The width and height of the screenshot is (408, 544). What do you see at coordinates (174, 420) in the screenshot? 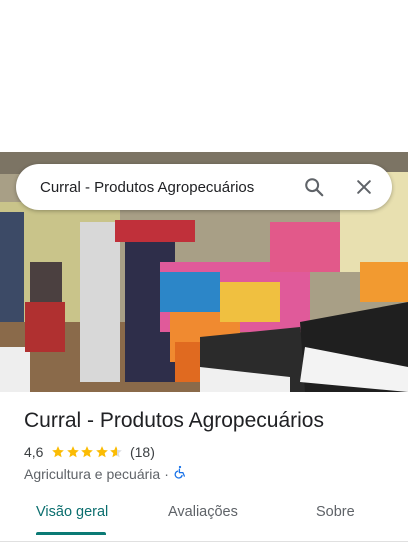
I see `place-title: Curral - Produtos Agropecuários` at bounding box center [174, 420].